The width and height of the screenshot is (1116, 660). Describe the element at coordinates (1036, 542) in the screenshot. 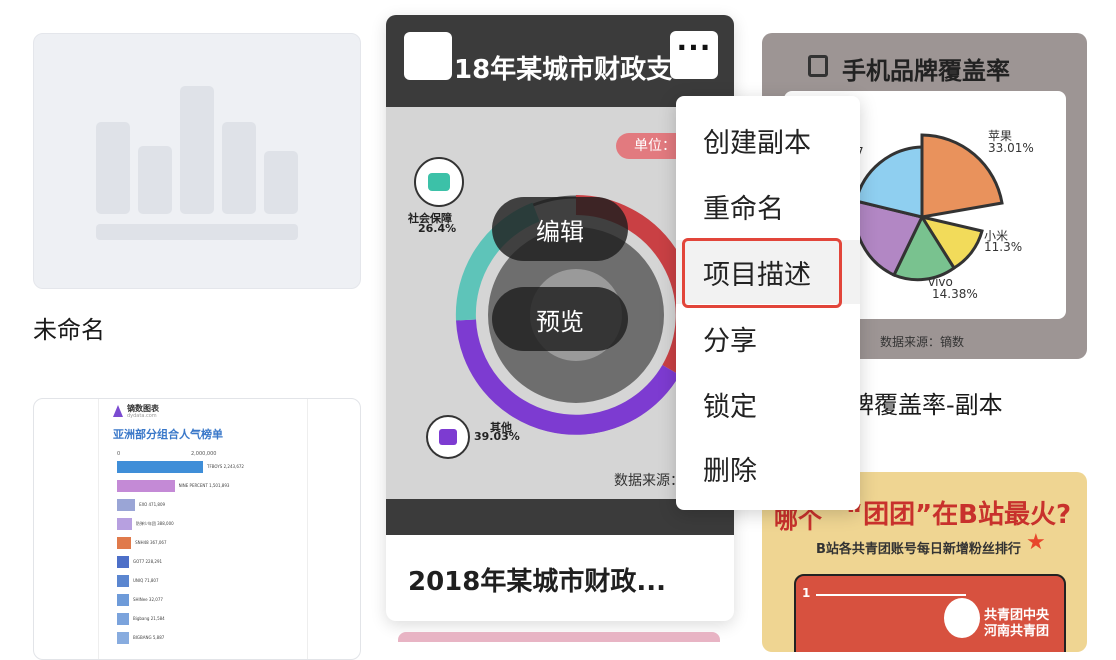

I see `star-icon: ★` at that location.